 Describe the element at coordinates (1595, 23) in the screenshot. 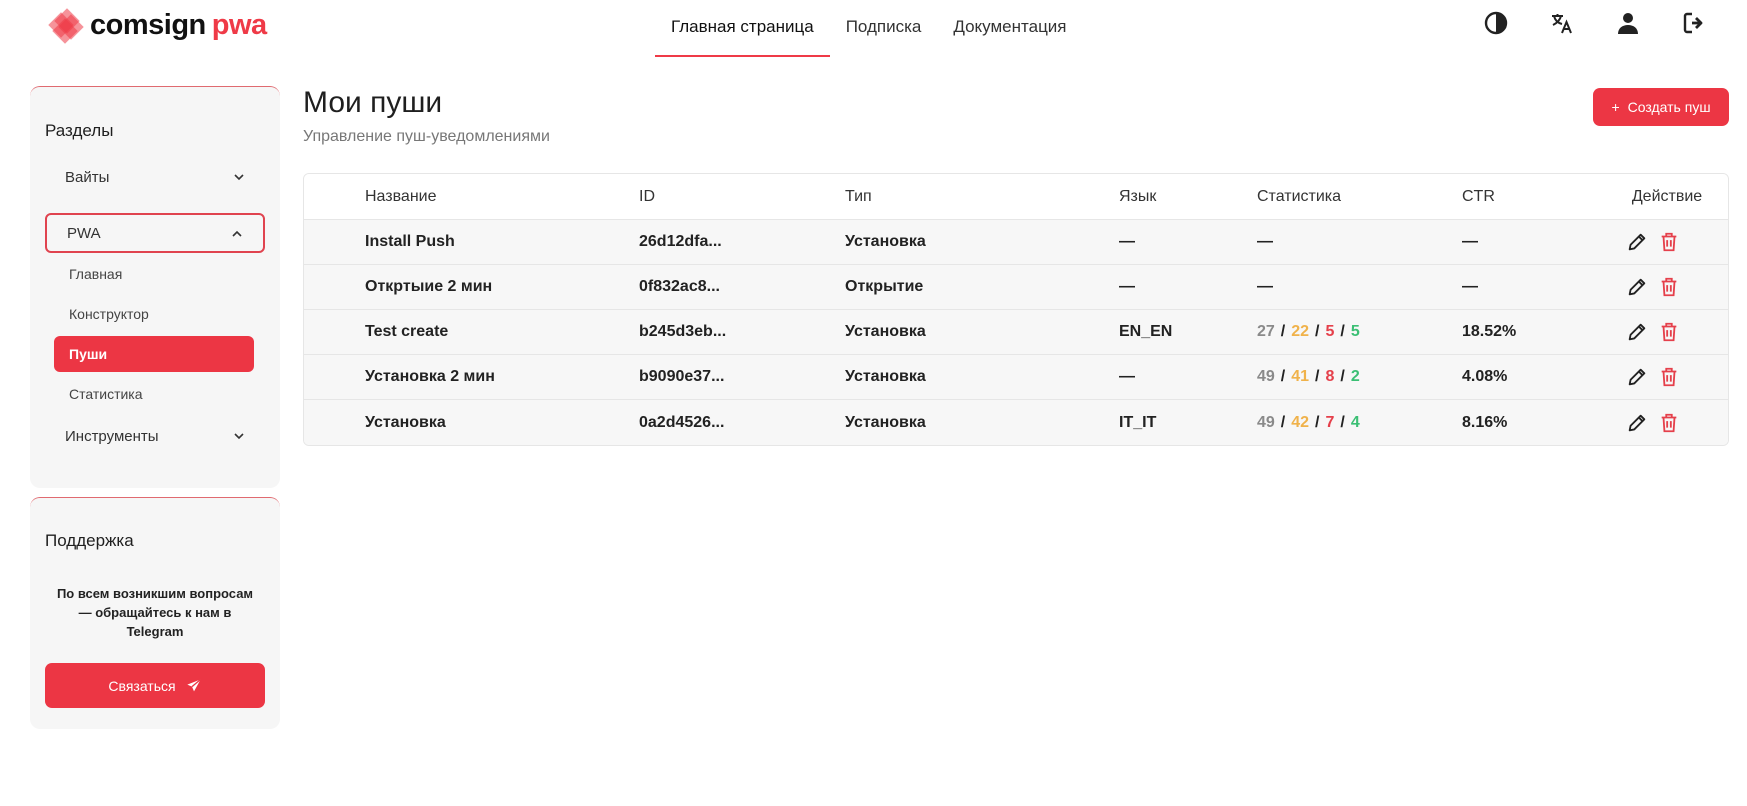

I see `header-actions` at that location.